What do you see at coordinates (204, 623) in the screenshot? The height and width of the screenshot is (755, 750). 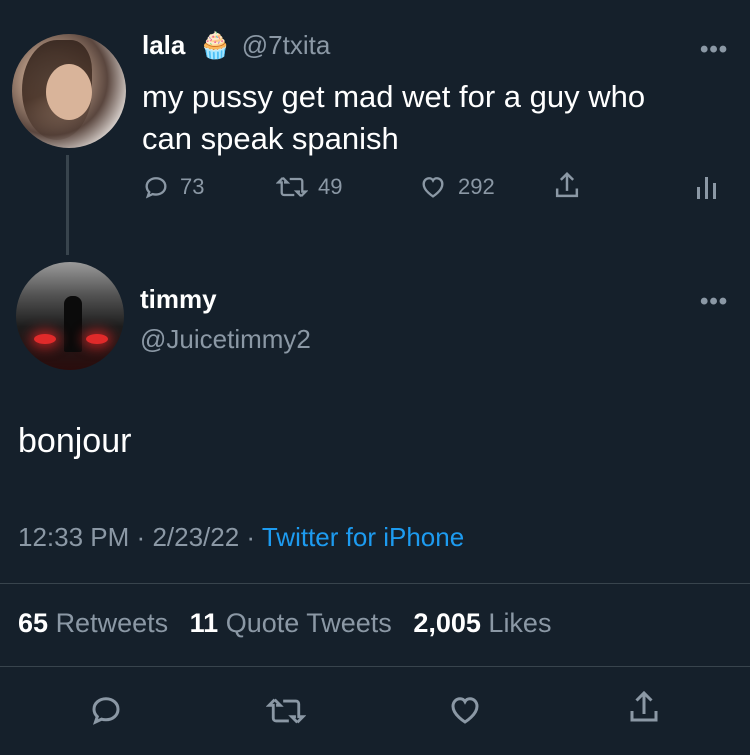 I see `quote-tweets-count: 11` at bounding box center [204, 623].